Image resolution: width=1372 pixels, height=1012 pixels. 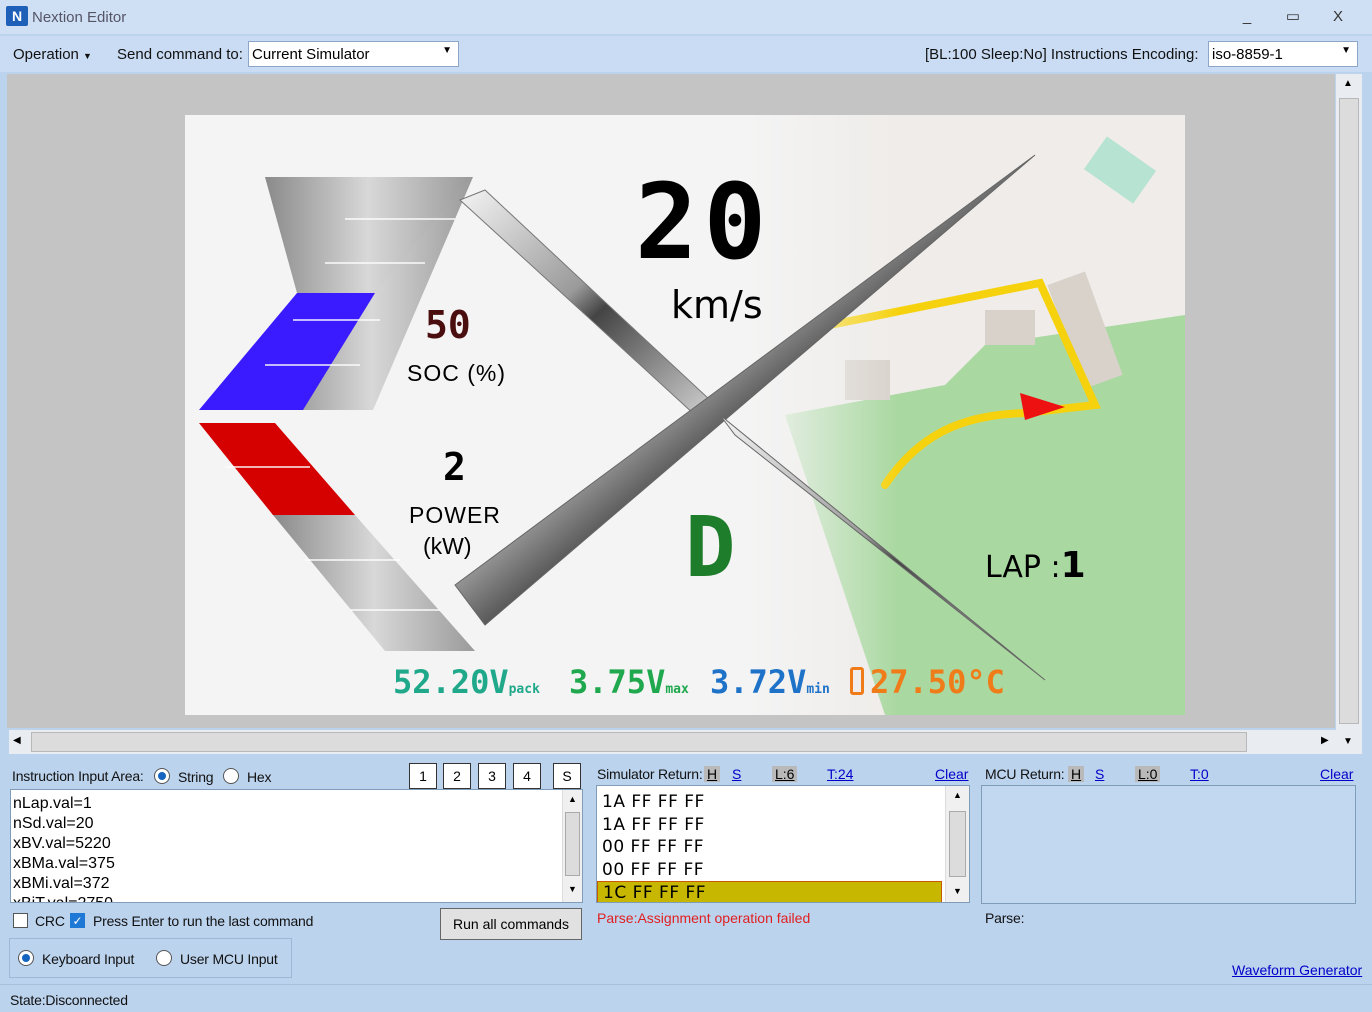 What do you see at coordinates (736, 774) in the screenshot?
I see `simulator-string-toggle: S` at bounding box center [736, 774].